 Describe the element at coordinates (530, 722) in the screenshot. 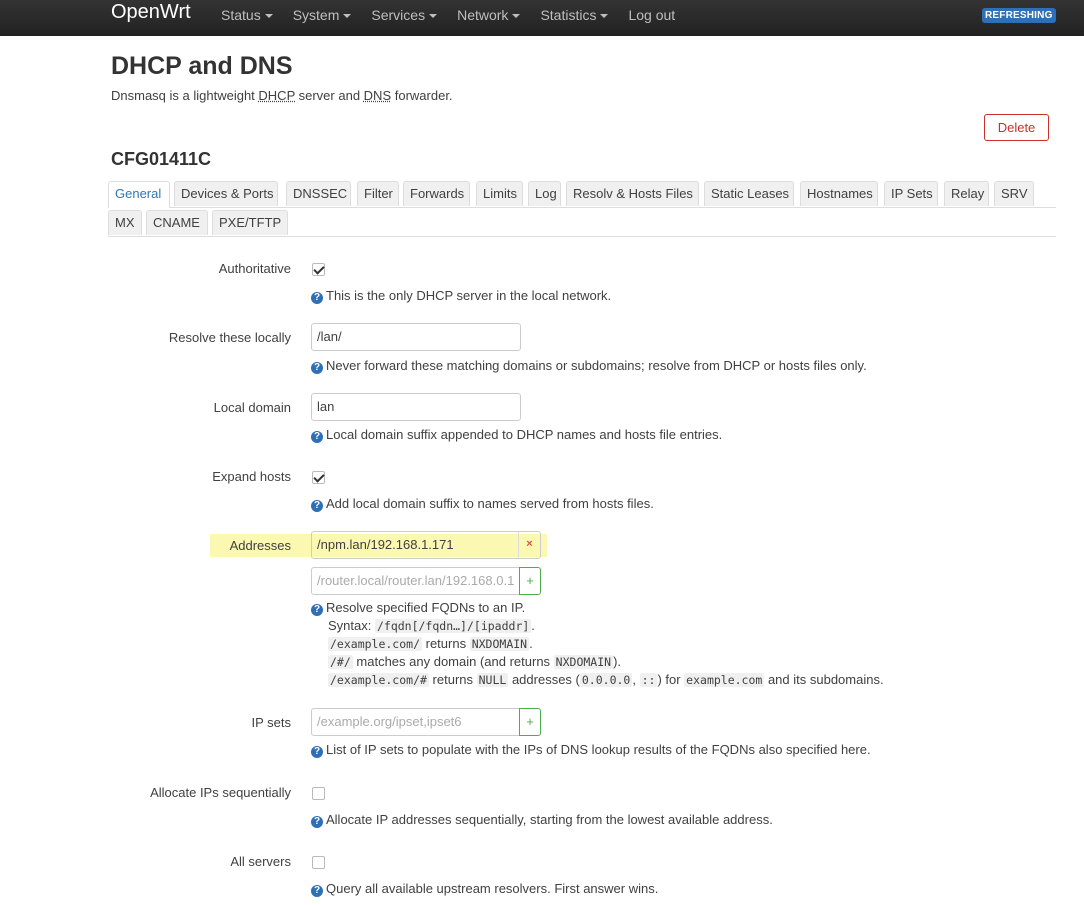

I see `add-ip-set-button: +` at that location.